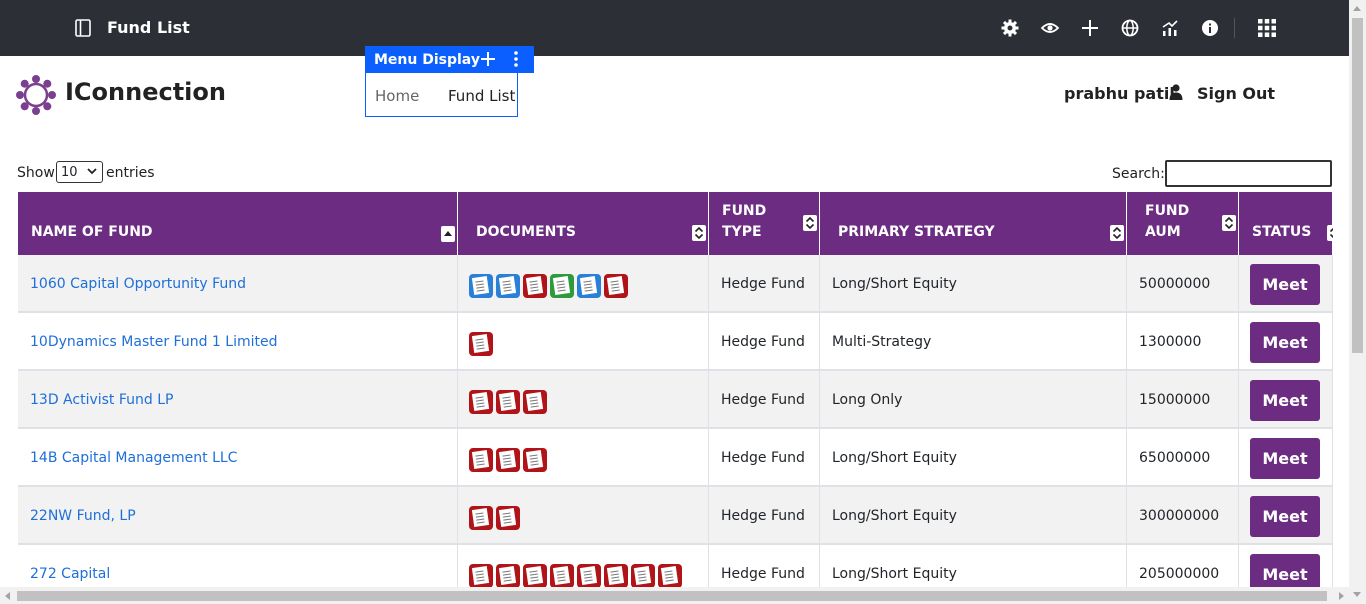 This screenshot has height=604, width=1366. I want to click on nav-item-fund-list: Fund List, so click(481, 96).